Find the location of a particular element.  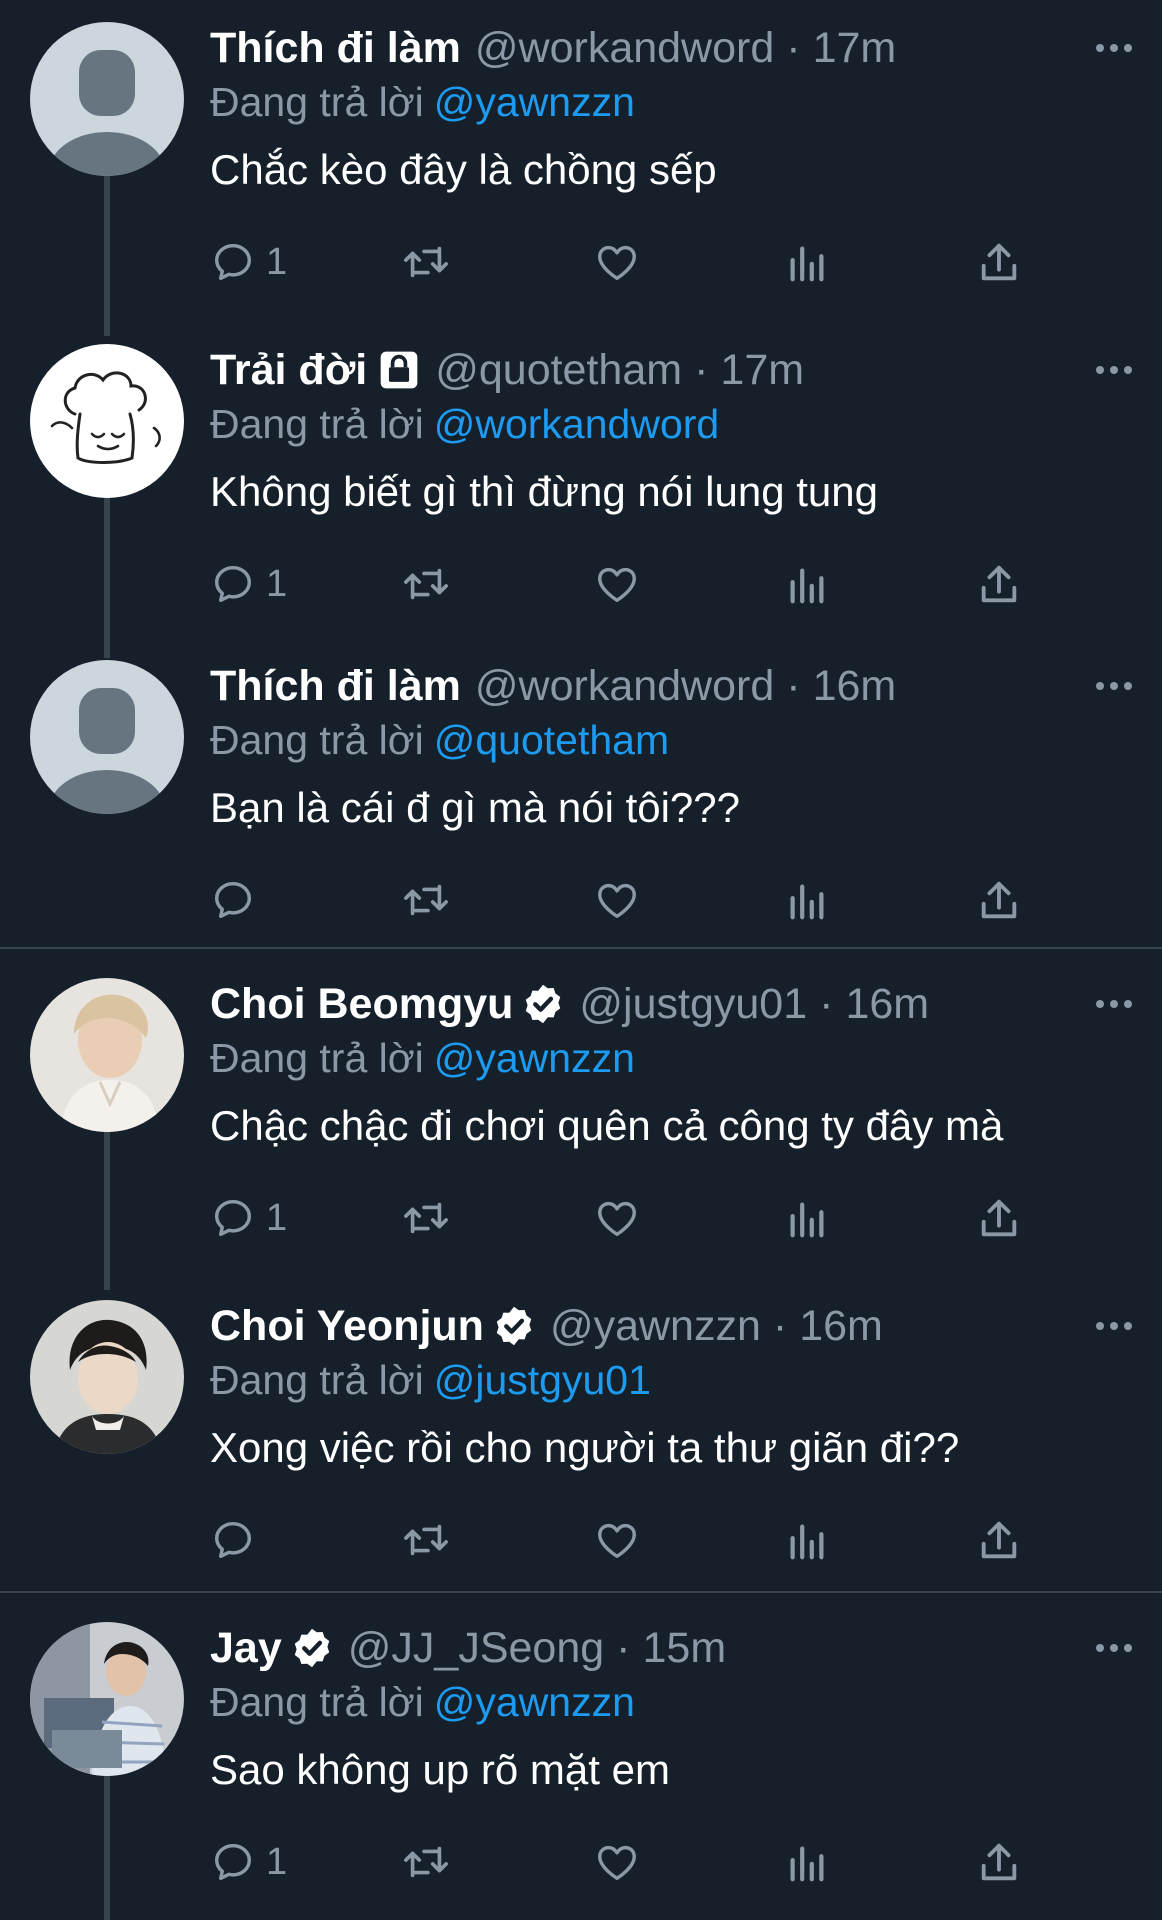

chef-doodle-avatar is located at coordinates (107, 421).